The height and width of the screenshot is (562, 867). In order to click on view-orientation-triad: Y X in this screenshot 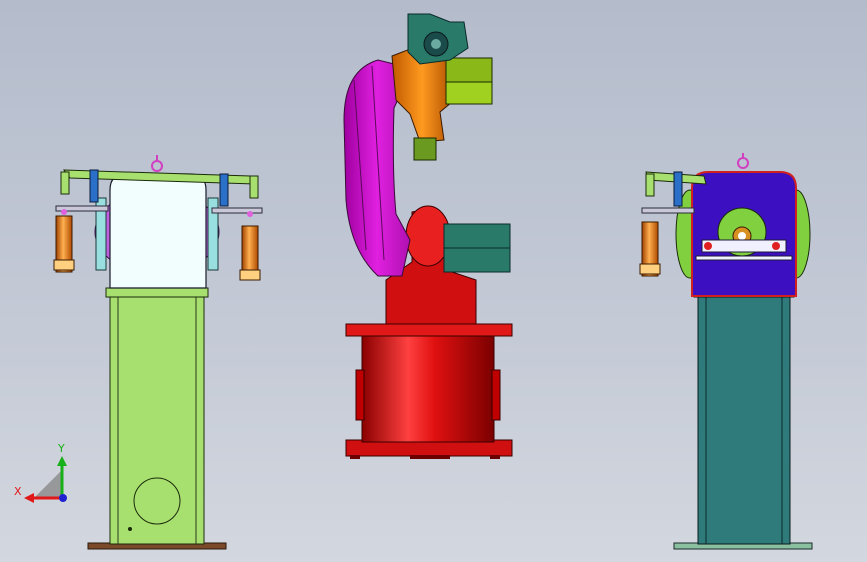, I will do `click(40, 472)`.